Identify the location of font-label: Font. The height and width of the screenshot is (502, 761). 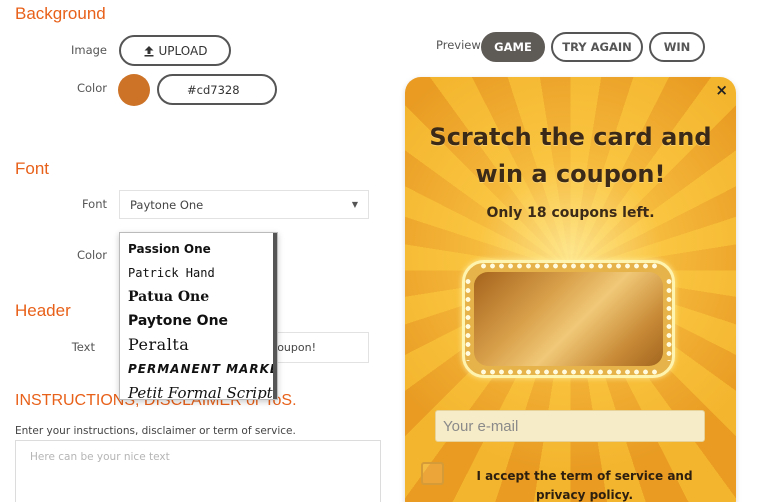
(94, 204).